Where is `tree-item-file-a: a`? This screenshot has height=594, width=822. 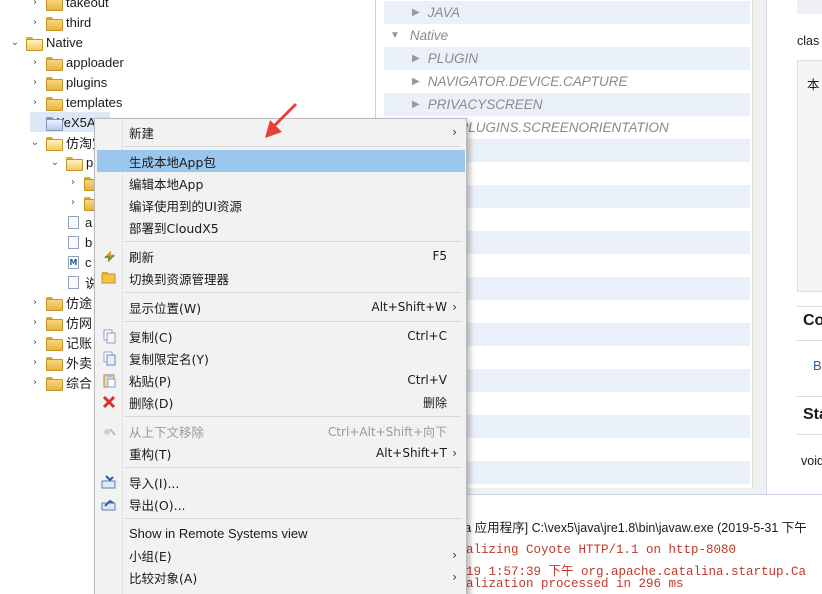 tree-item-file-a: a is located at coordinates (80, 222).